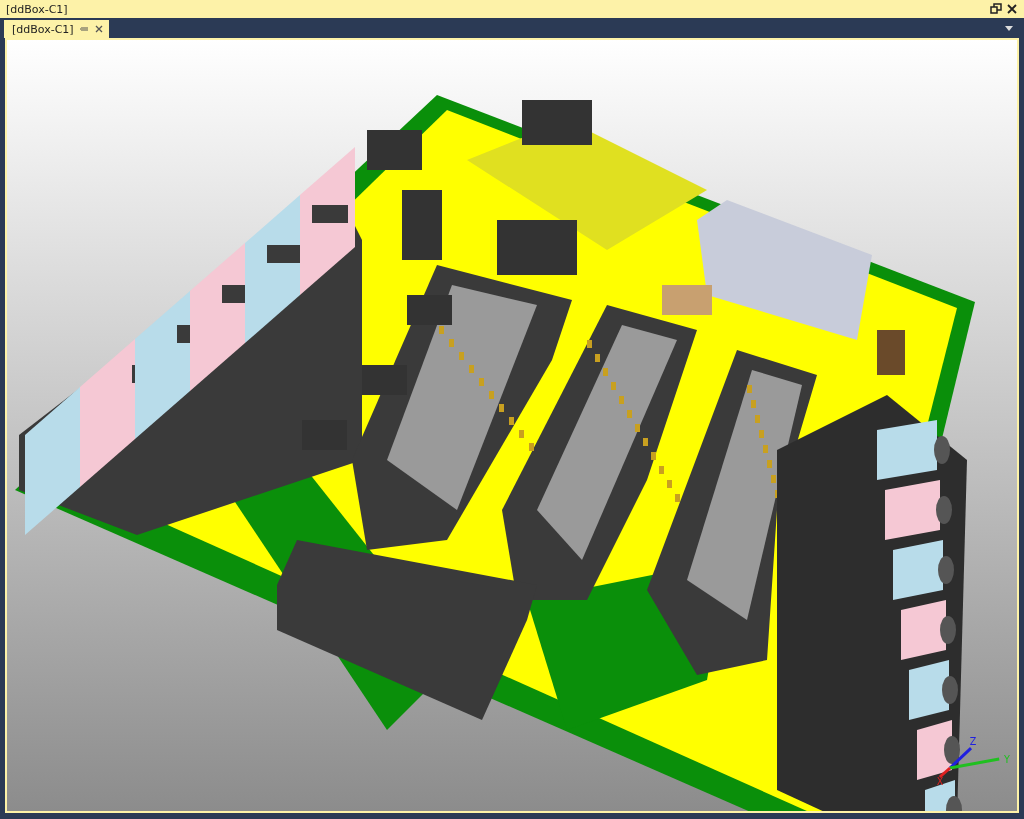  I want to click on axis-label: X, so click(940, 781).